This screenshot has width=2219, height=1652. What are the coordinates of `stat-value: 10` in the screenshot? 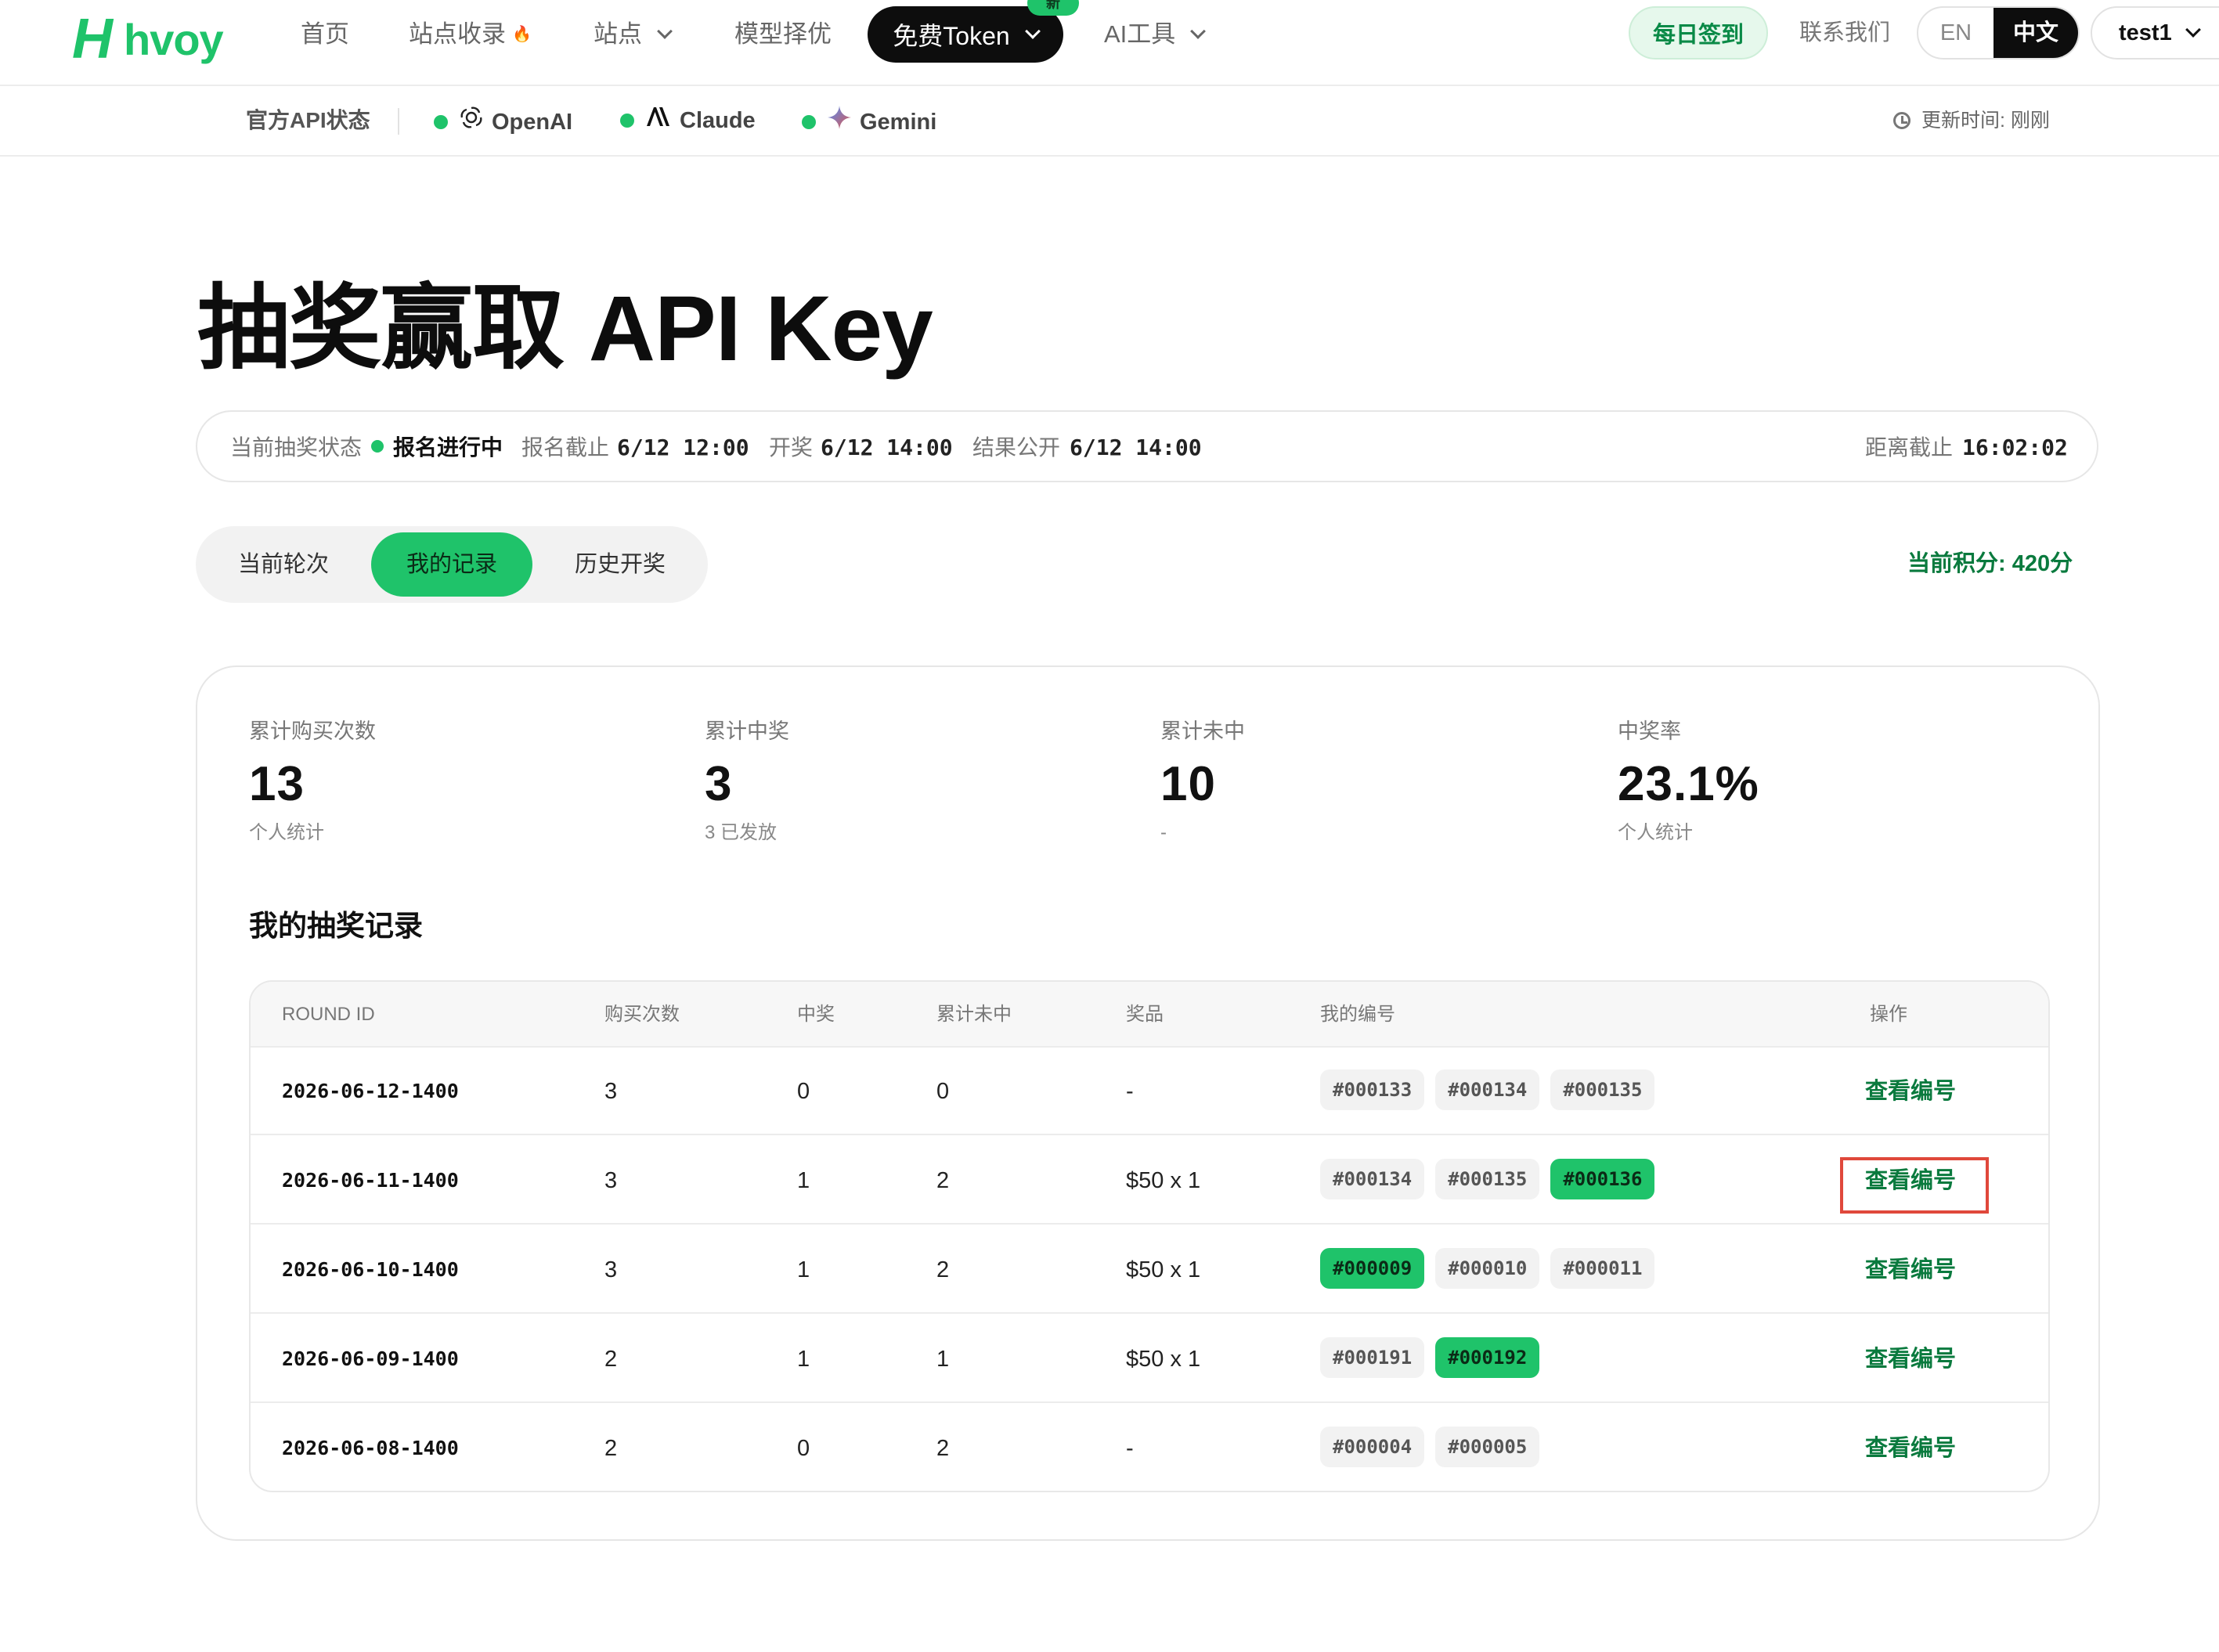 It's located at (1188, 784).